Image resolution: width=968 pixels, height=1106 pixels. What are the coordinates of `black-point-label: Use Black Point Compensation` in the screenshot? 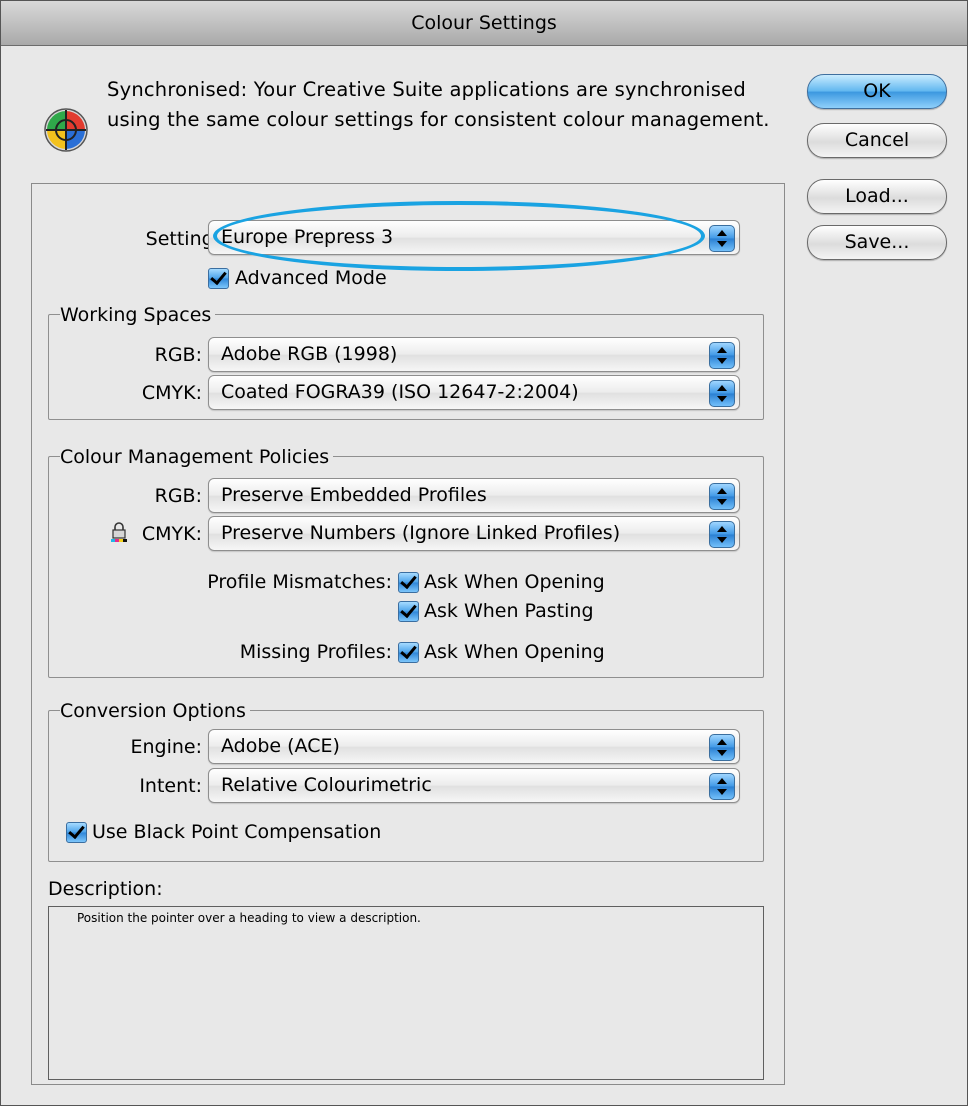 It's located at (237, 832).